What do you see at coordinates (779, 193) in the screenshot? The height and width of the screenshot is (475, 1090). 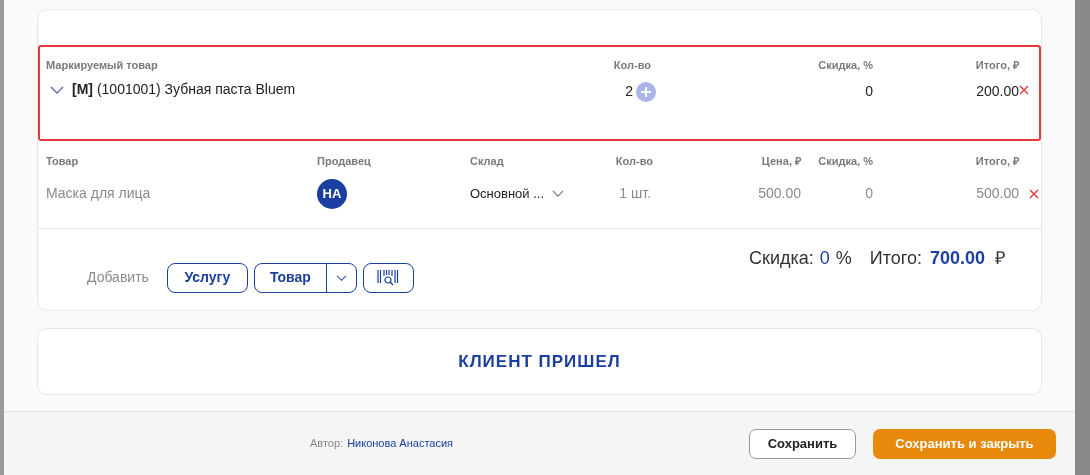 I see `price-value: 500.00` at bounding box center [779, 193].